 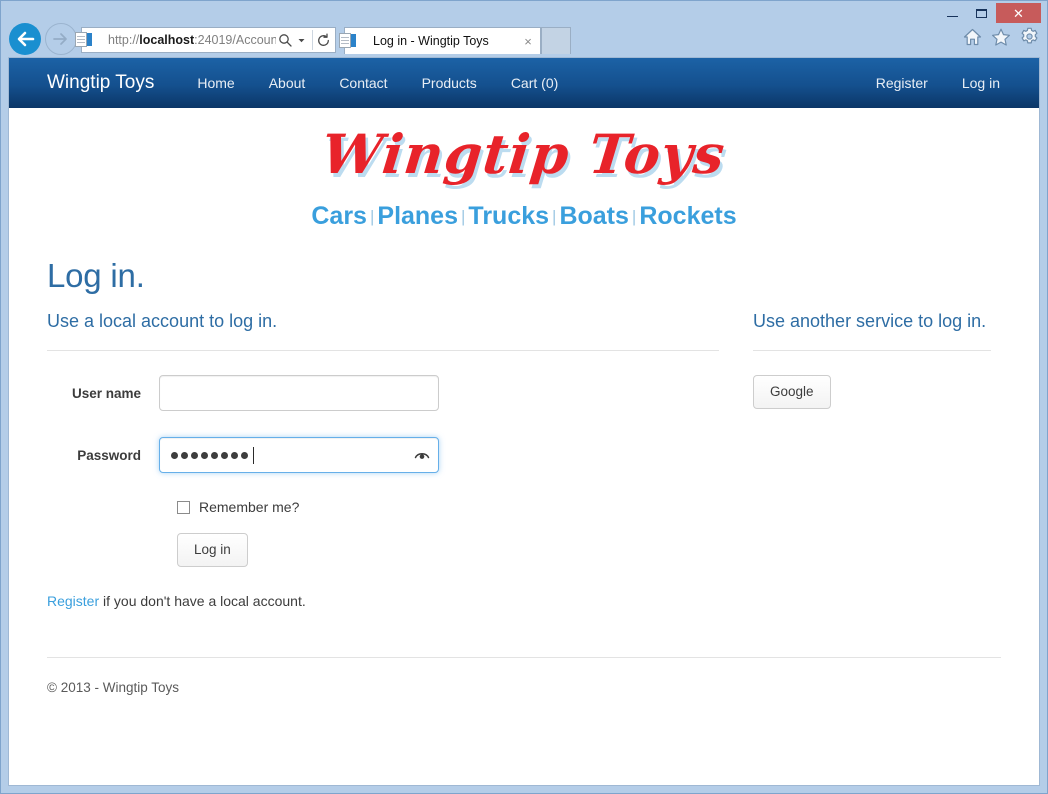 What do you see at coordinates (96, 275) in the screenshot?
I see `page-title: Log in.` at bounding box center [96, 275].